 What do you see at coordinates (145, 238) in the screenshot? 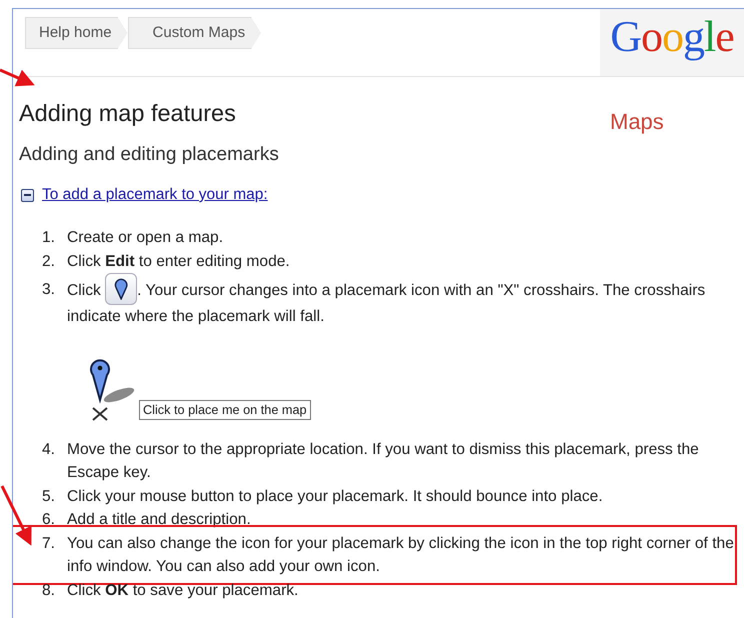
I see `step-text: Create or open a map.` at bounding box center [145, 238].